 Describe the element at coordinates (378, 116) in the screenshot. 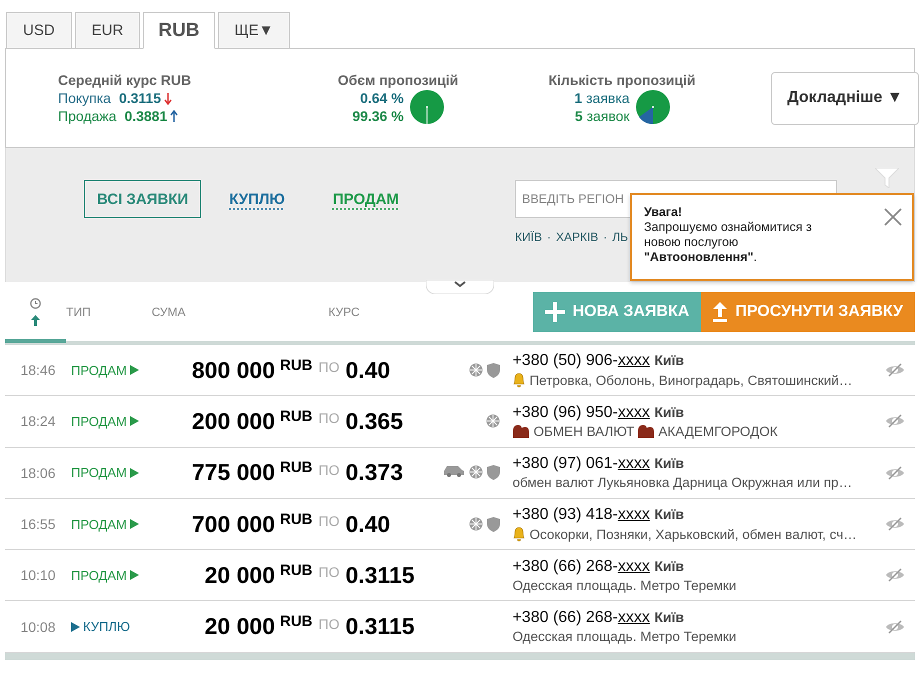

I see `volume-share: 99.36 %` at that location.